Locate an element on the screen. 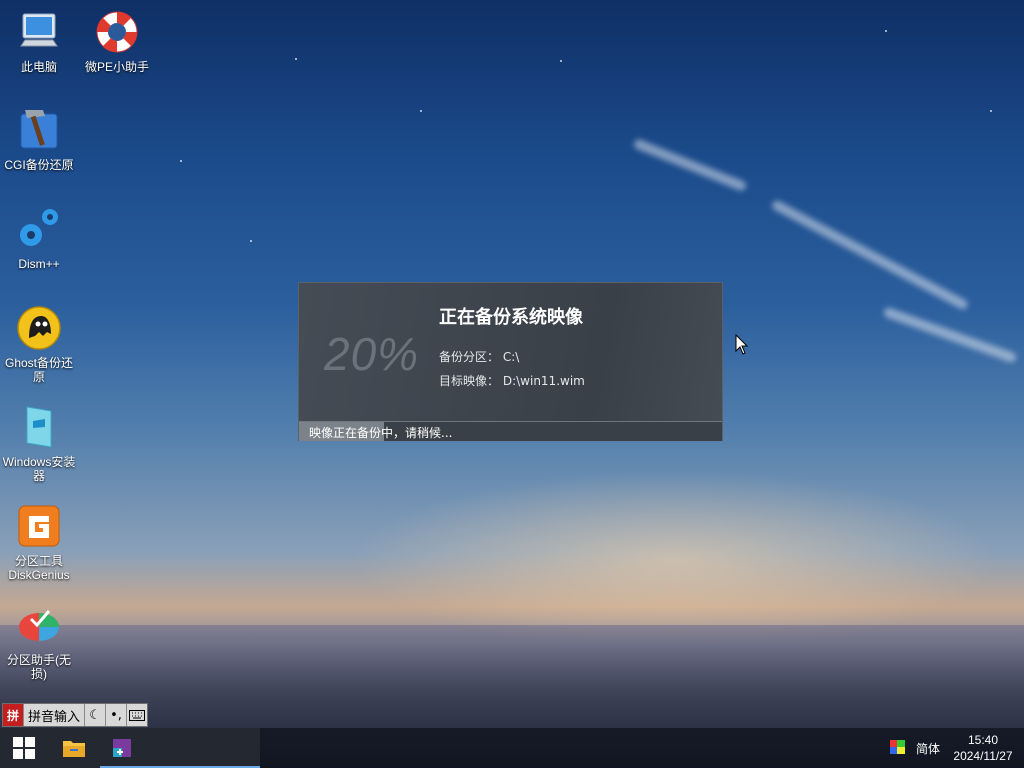  ghost-icon is located at coordinates (39, 328).